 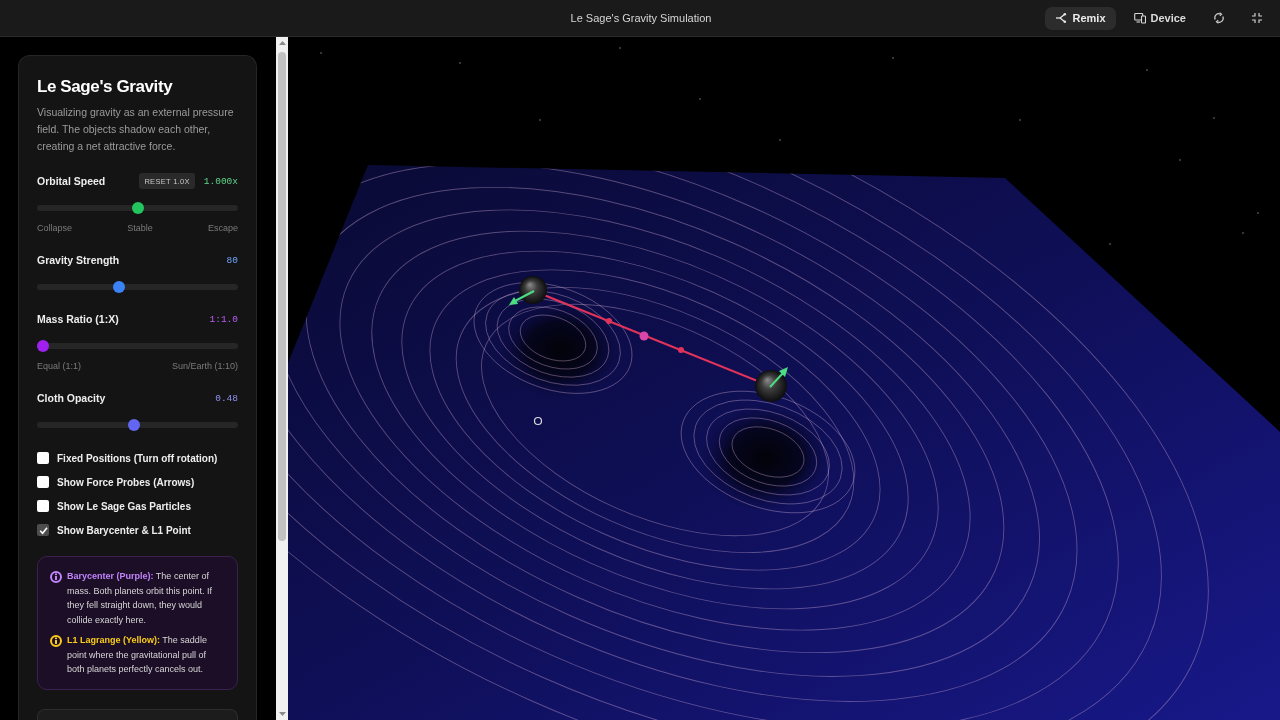 I want to click on slider-value: 1:1.0, so click(x=223, y=319).